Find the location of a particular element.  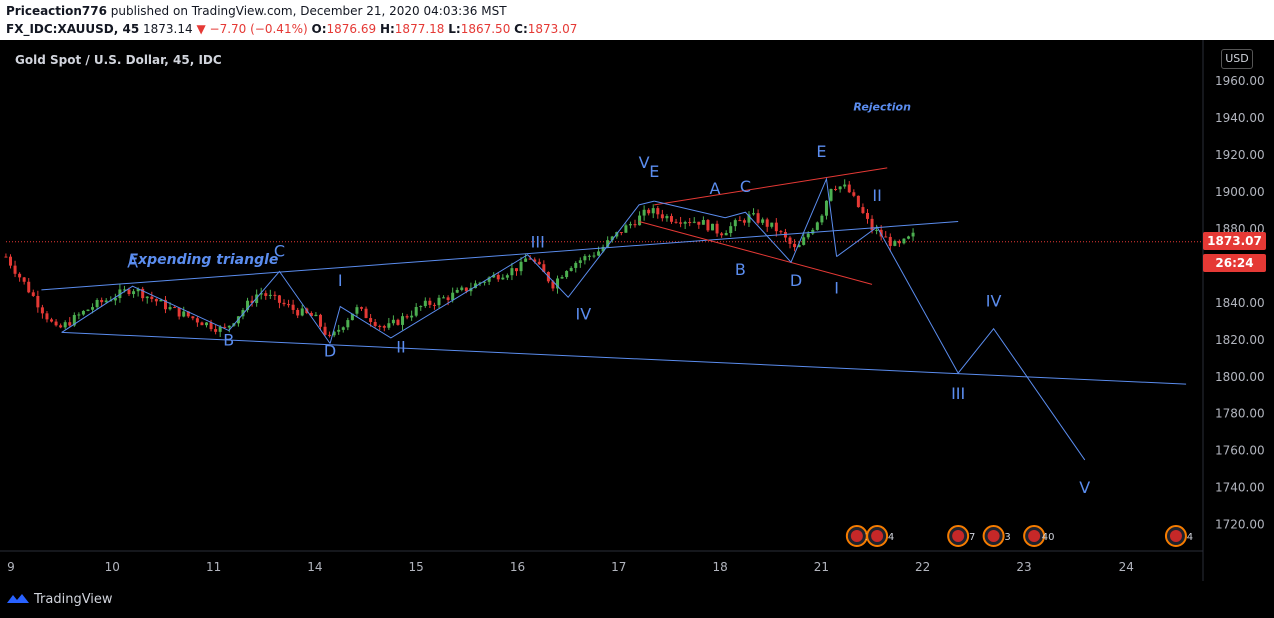

footer: TradingView is located at coordinates (150, 600).